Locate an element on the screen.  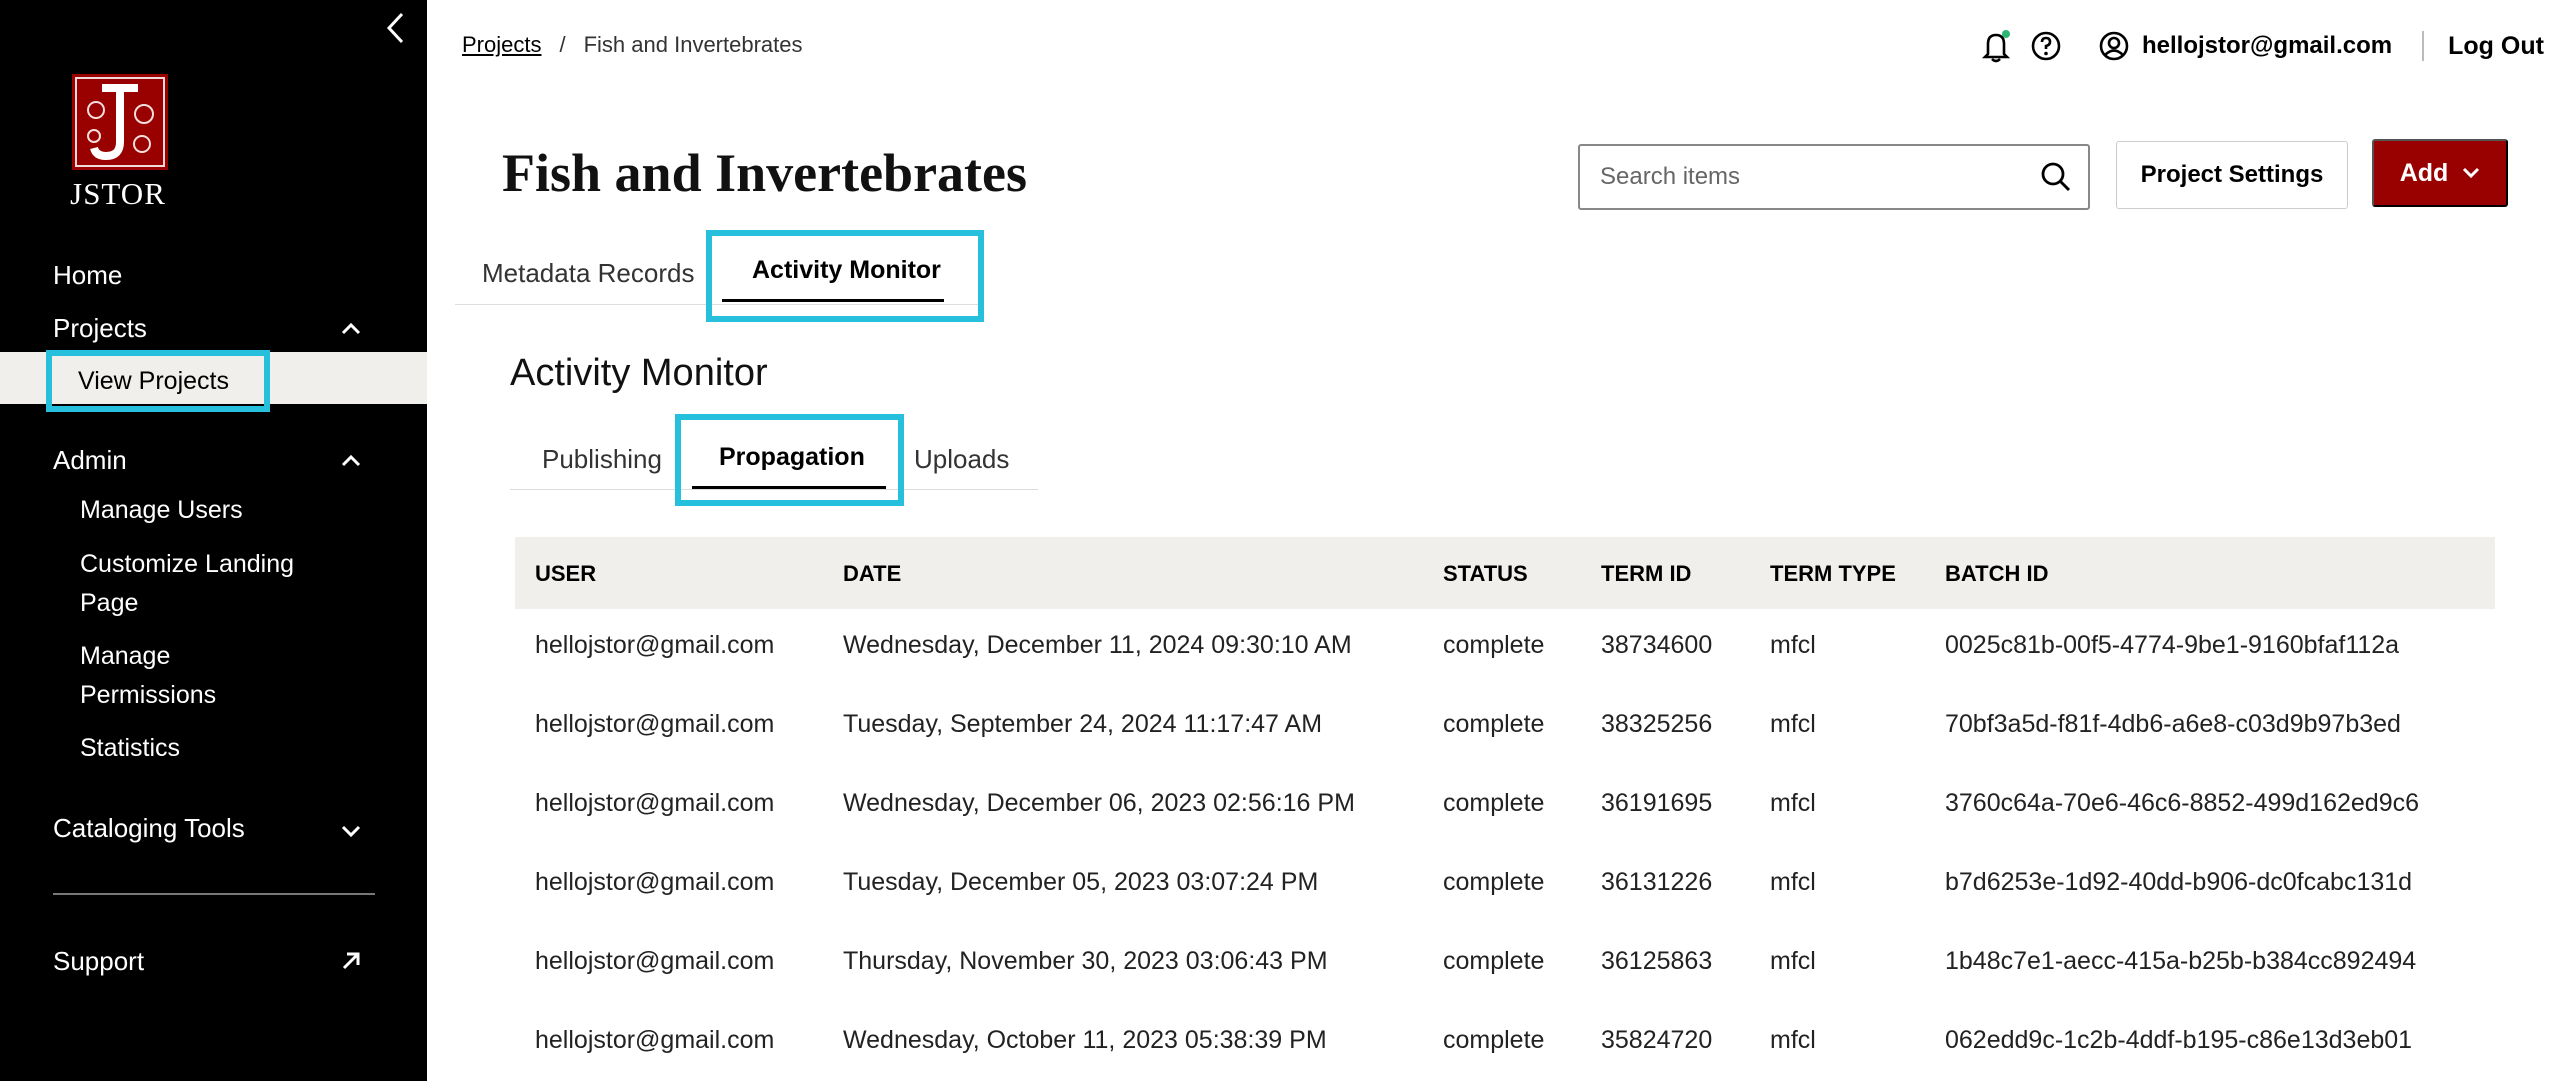
section-title: Activity Monitor is located at coordinates (639, 373).